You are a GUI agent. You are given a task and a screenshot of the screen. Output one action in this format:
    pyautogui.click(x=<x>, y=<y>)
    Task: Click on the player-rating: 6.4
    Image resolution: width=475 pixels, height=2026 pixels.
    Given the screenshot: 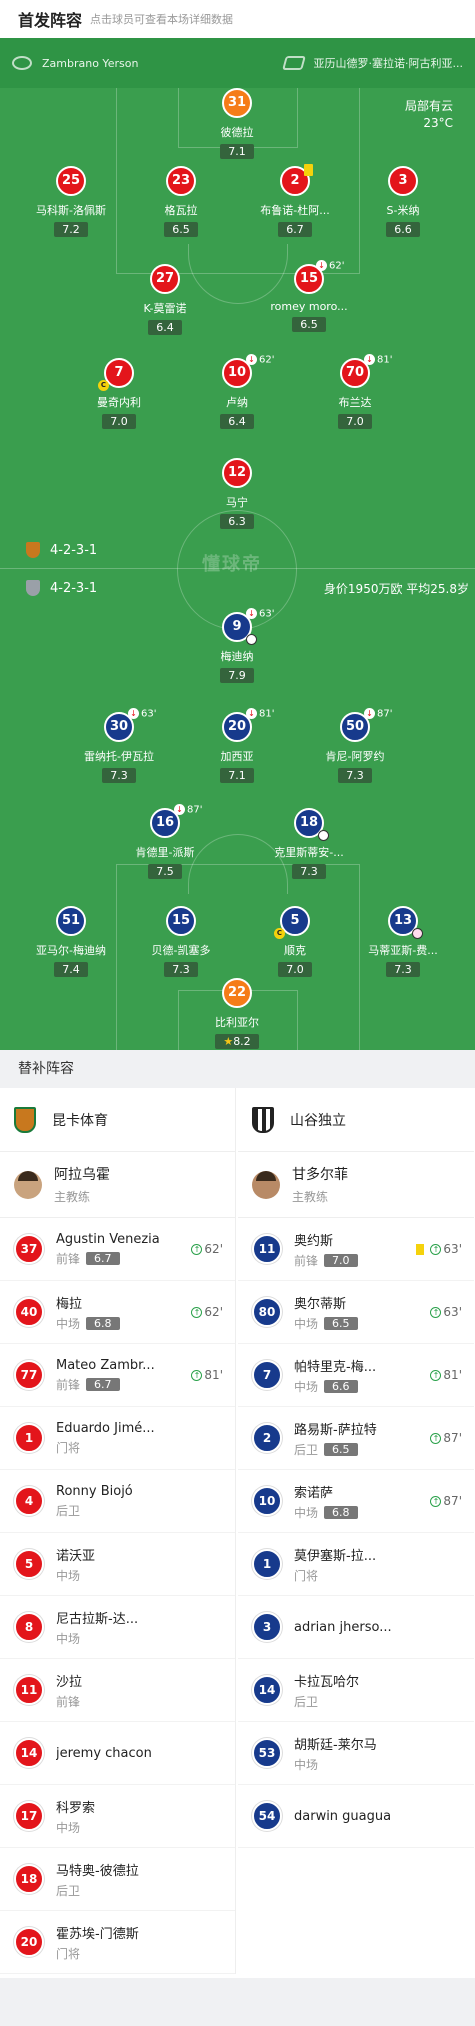 What is the action you would take?
    pyautogui.click(x=165, y=327)
    